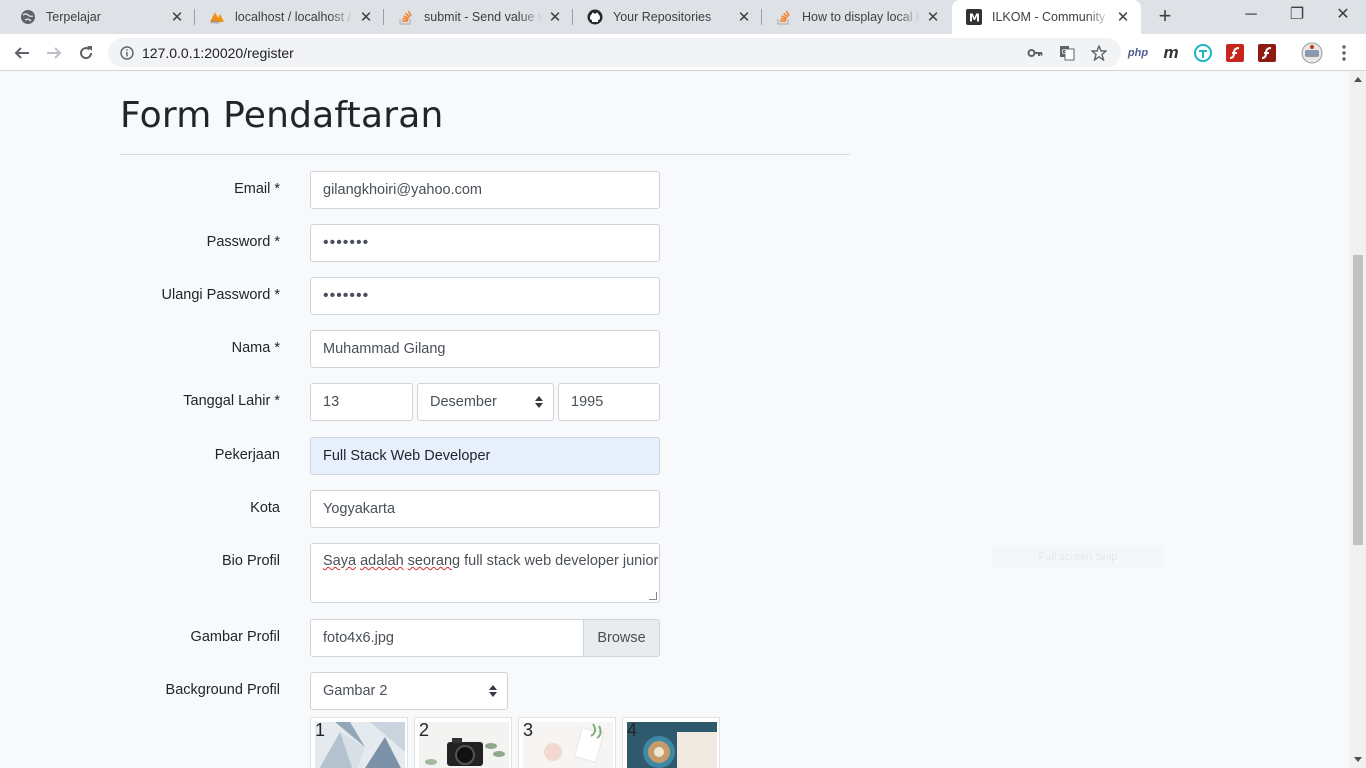  What do you see at coordinates (218, 53) in the screenshot?
I see `url-text: 127.0.0.1:20020/register` at bounding box center [218, 53].